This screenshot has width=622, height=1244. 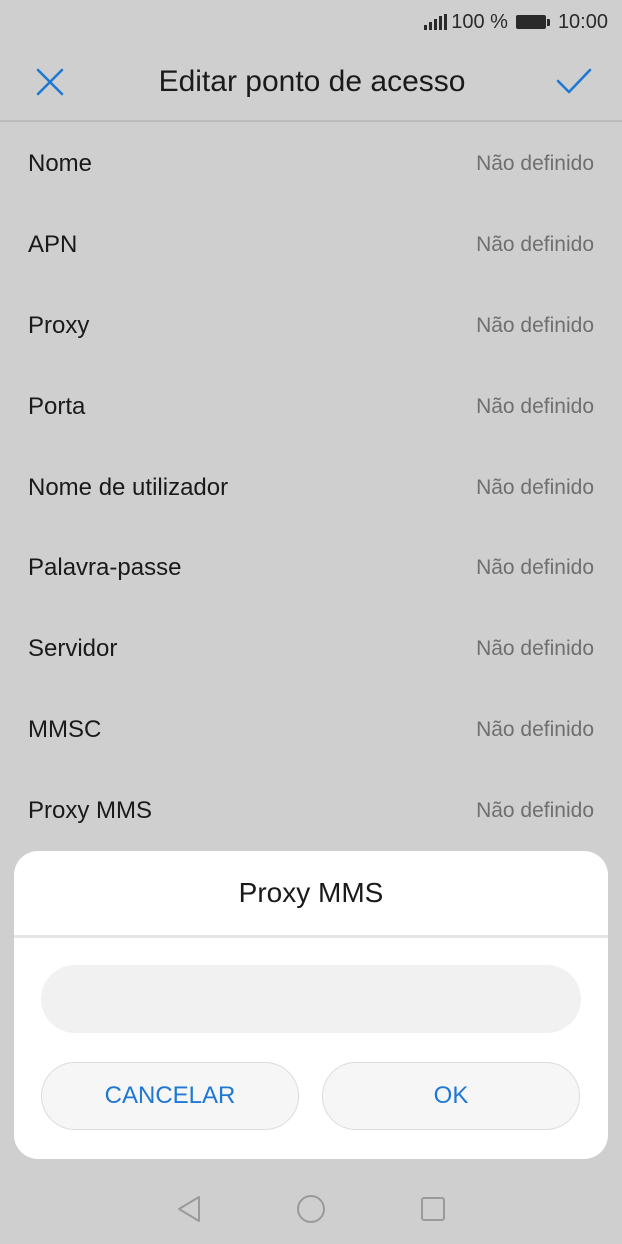 What do you see at coordinates (311, 649) in the screenshot?
I see `setting-row-servidor: Servidor Não definido` at bounding box center [311, 649].